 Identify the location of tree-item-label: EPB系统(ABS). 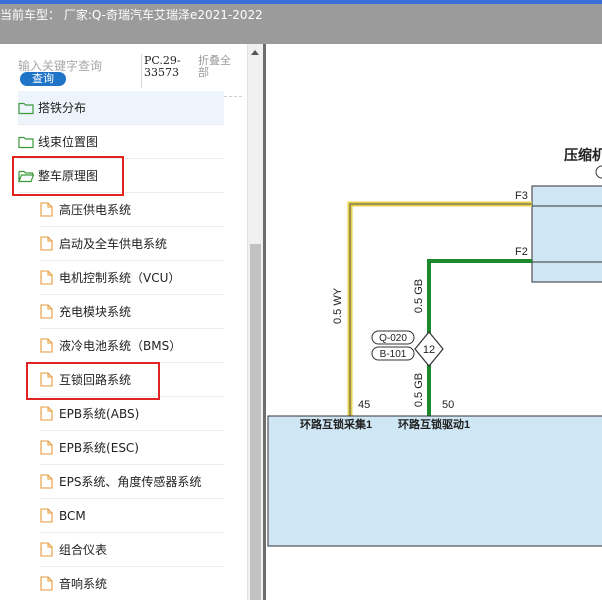
(99, 414).